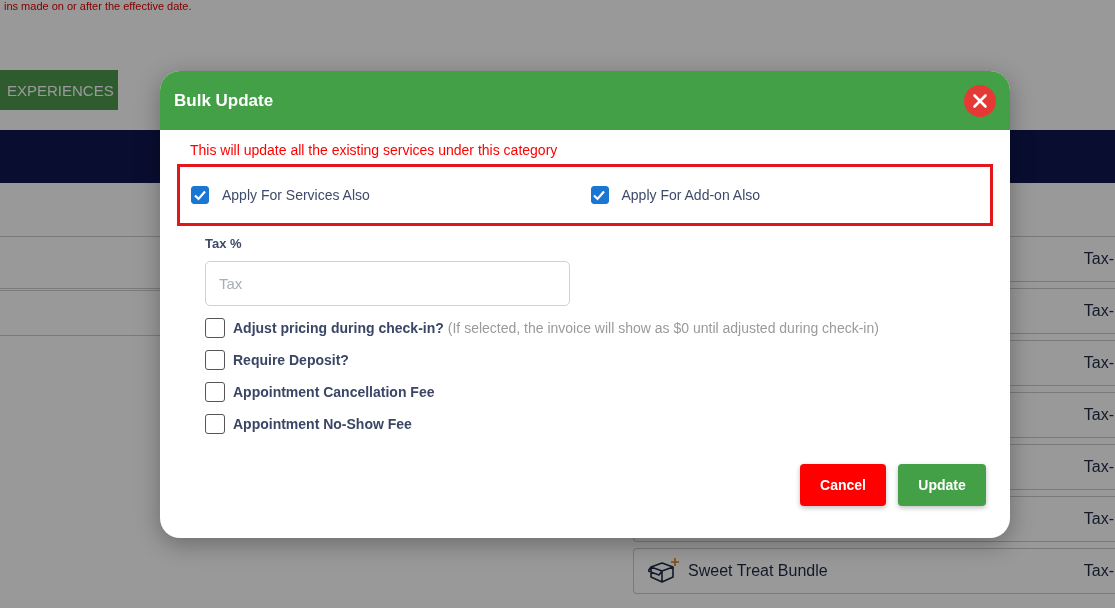 The image size is (1115, 608). What do you see at coordinates (758, 571) in the screenshot?
I see `card-title: Sweet Treat Bundle` at bounding box center [758, 571].